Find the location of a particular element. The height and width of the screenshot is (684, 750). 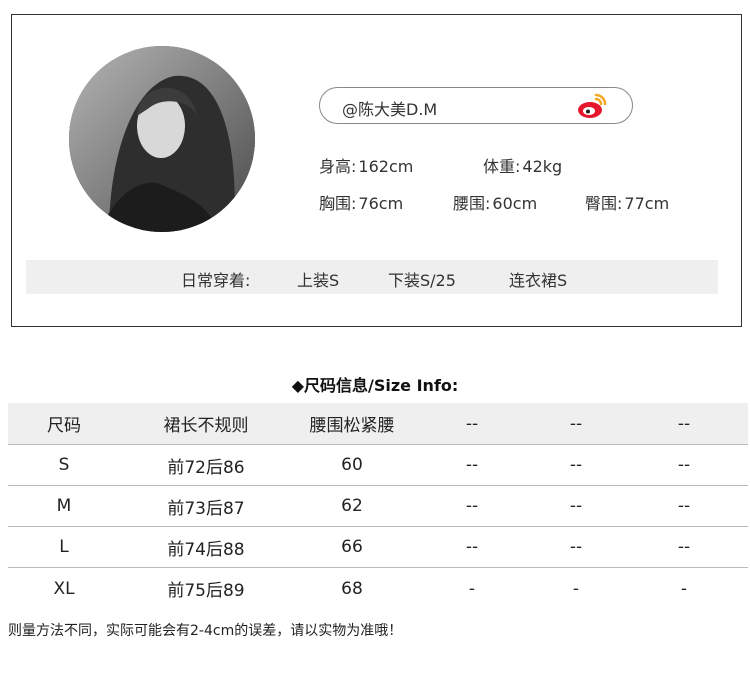

waist-stat: 腰围: 60cm is located at coordinates (495, 202).